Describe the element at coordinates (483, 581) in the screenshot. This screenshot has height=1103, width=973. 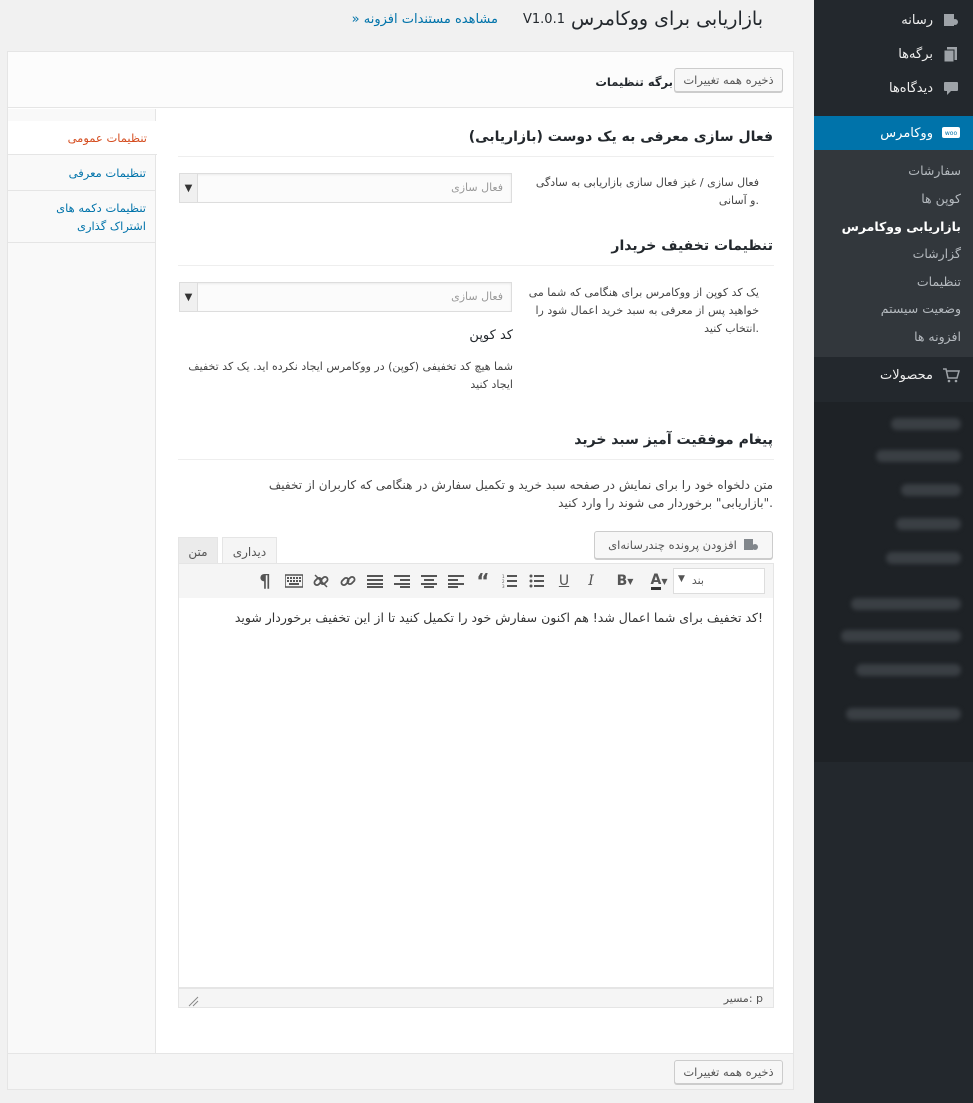
I see `blockquote-icon: “` at that location.